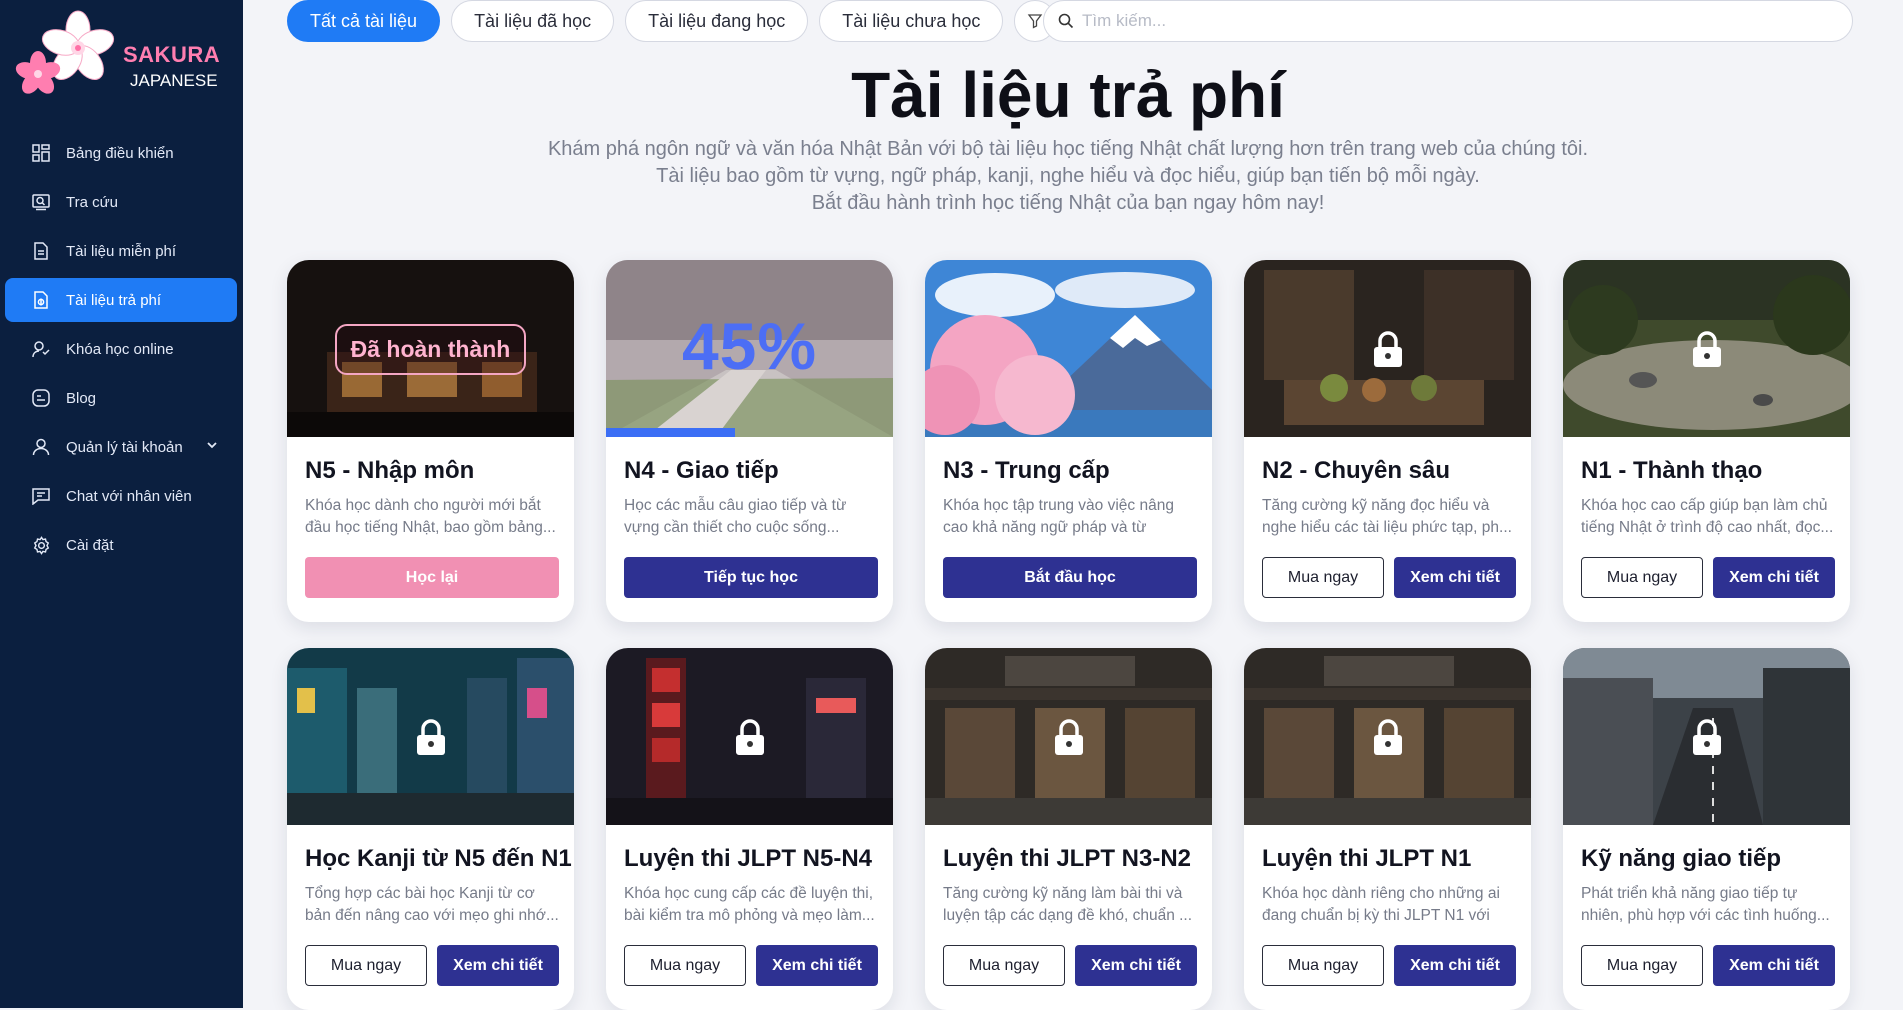 The width and height of the screenshot is (1903, 1010). Describe the element at coordinates (121, 398) in the screenshot. I see `sidebar-item-blog: Blog` at that location.